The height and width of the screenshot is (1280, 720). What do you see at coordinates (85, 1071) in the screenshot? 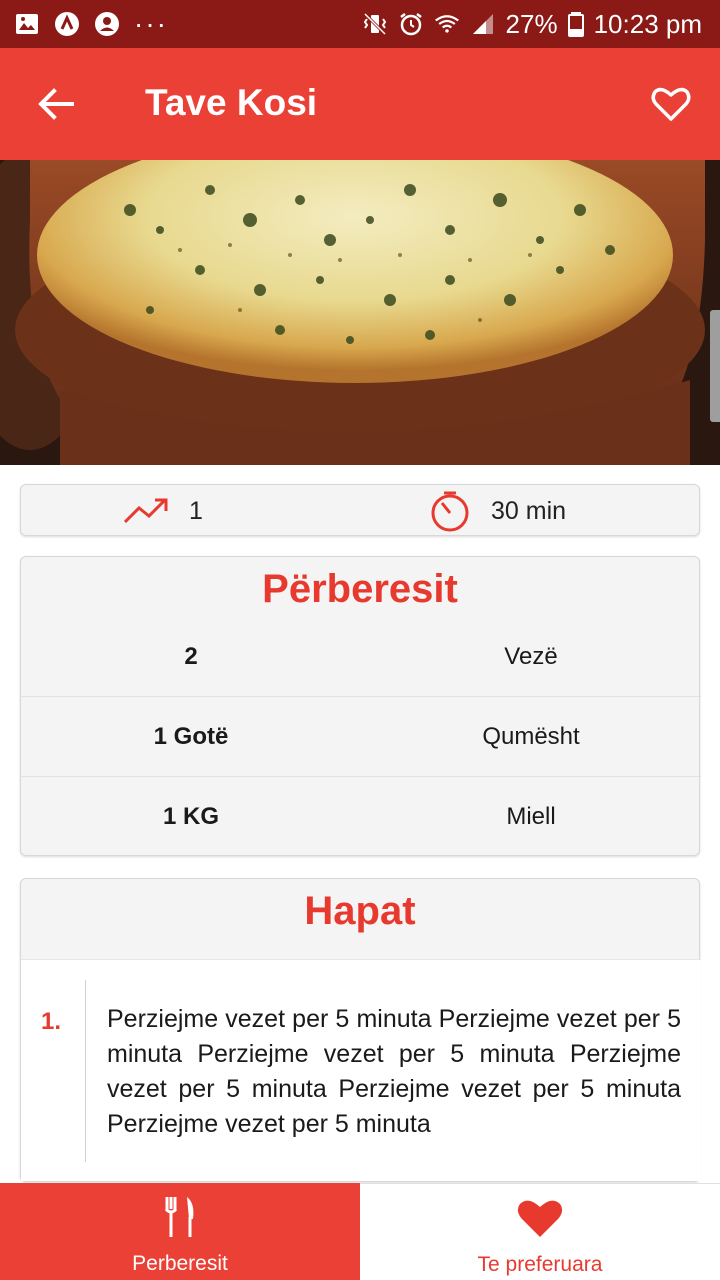
I see `step-divider` at bounding box center [85, 1071].